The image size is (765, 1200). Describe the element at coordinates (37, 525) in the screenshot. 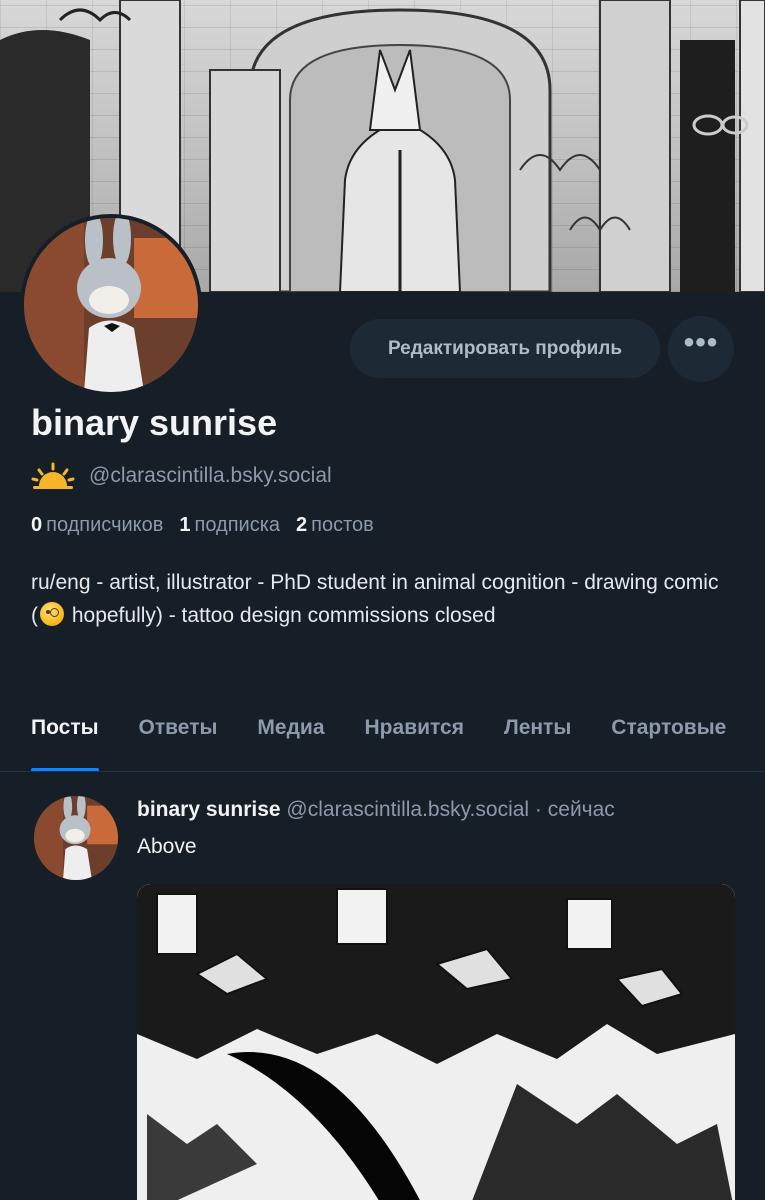

I see `followers-count: 0` at that location.